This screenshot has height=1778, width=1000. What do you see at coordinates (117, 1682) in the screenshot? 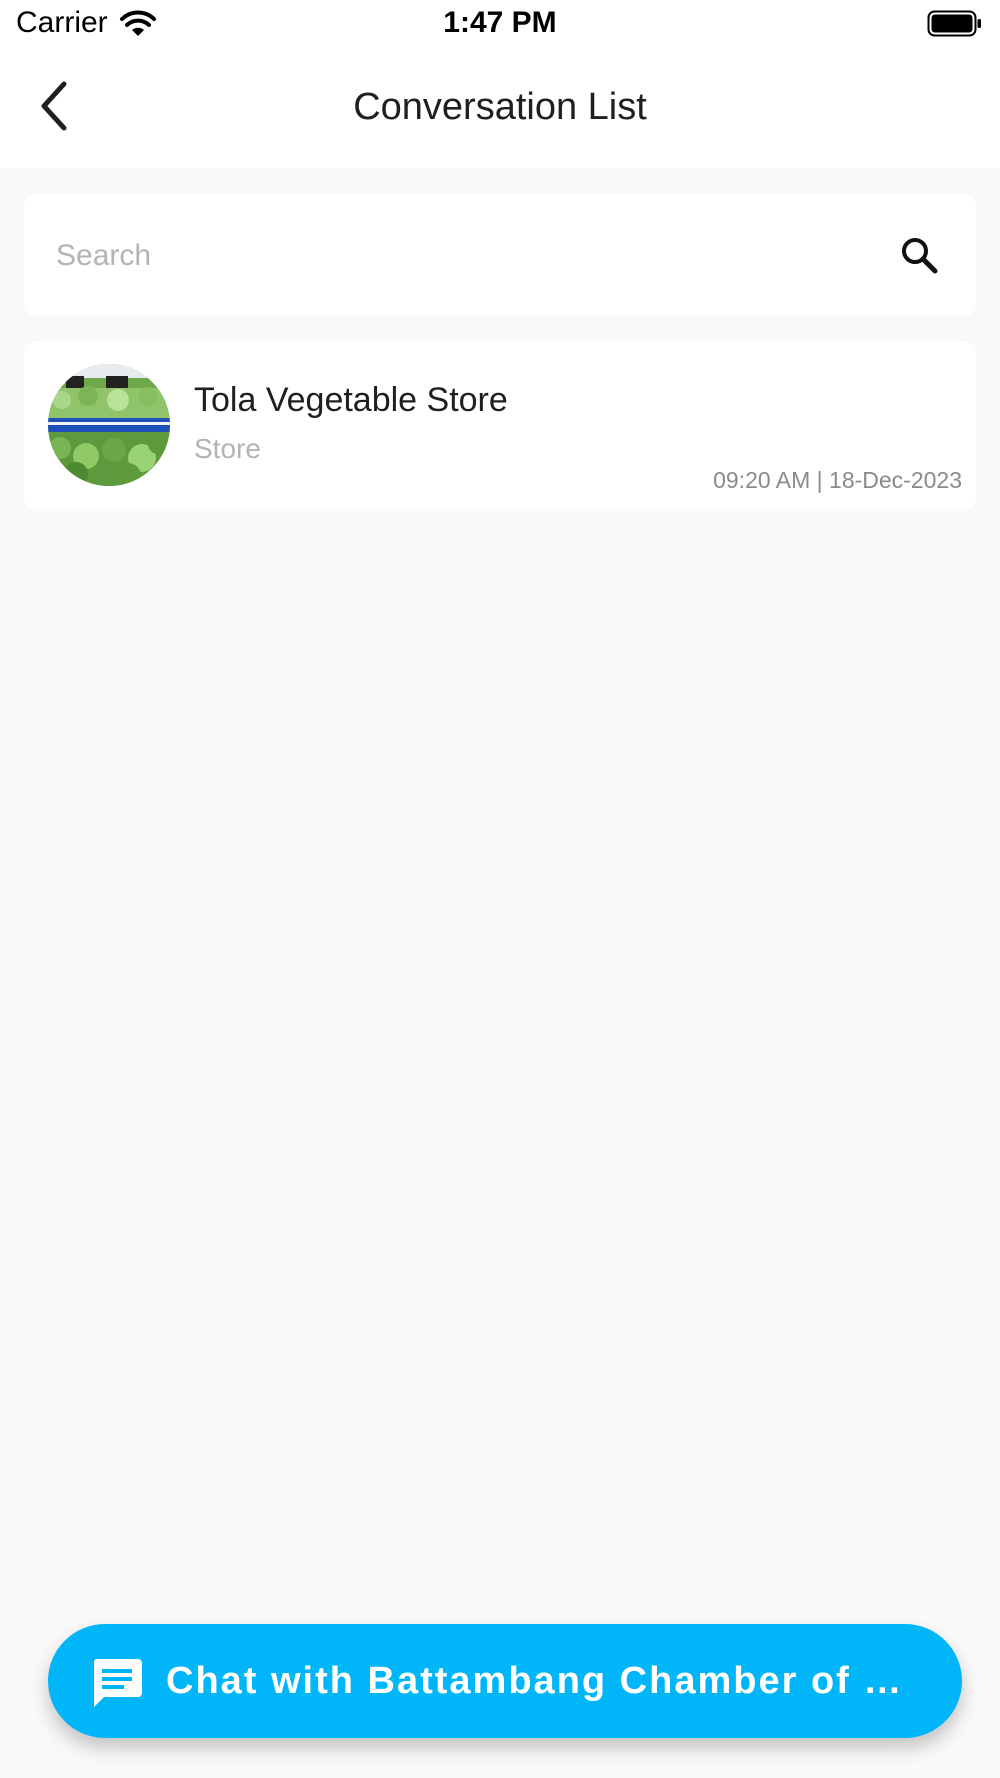
I see `chat-bubble-icon` at bounding box center [117, 1682].